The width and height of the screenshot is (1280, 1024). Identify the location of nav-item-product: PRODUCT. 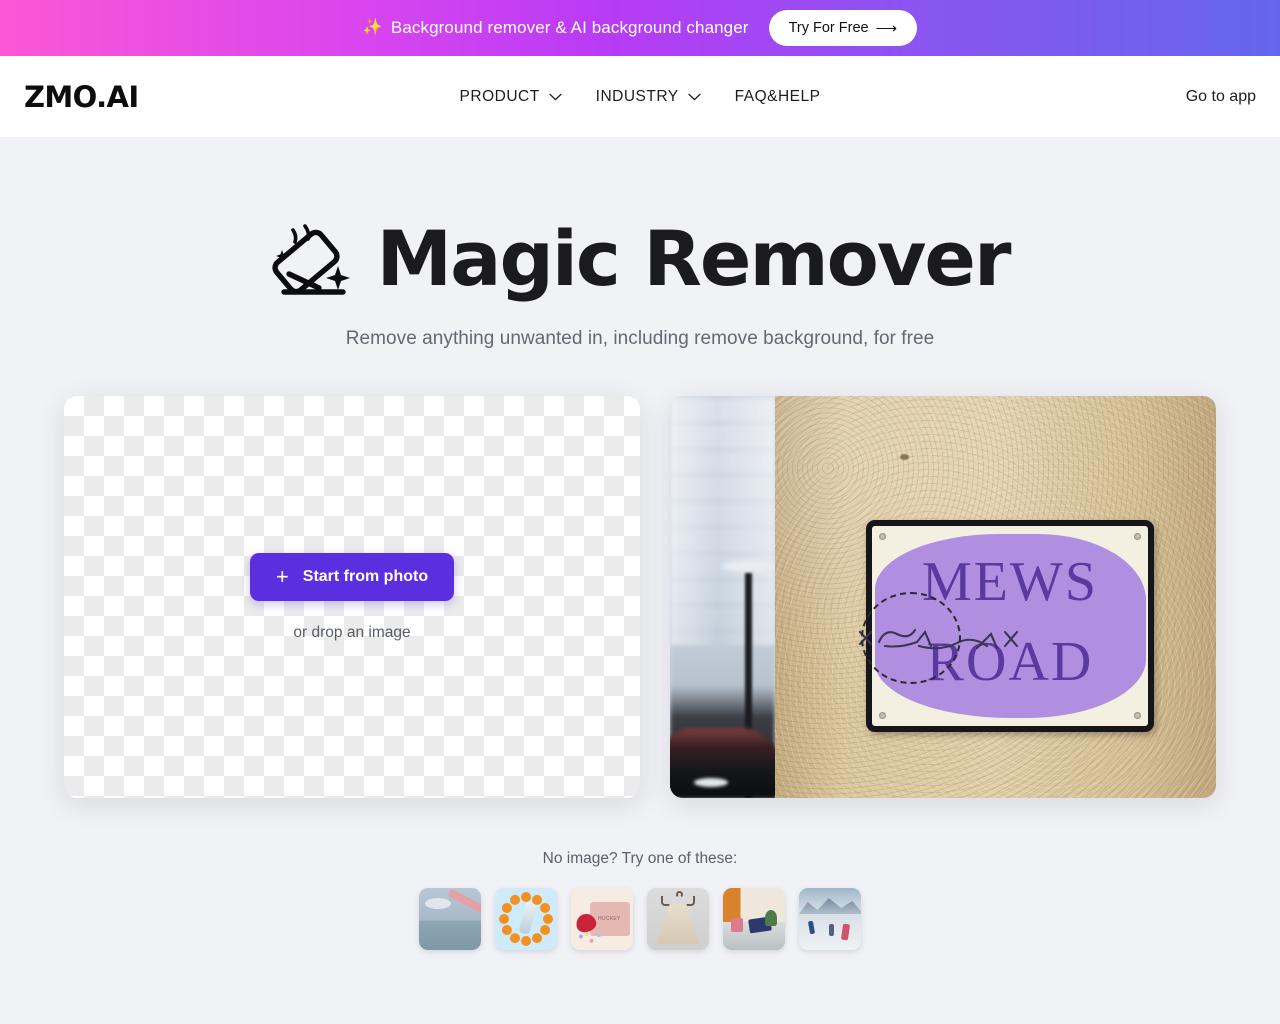
(511, 97).